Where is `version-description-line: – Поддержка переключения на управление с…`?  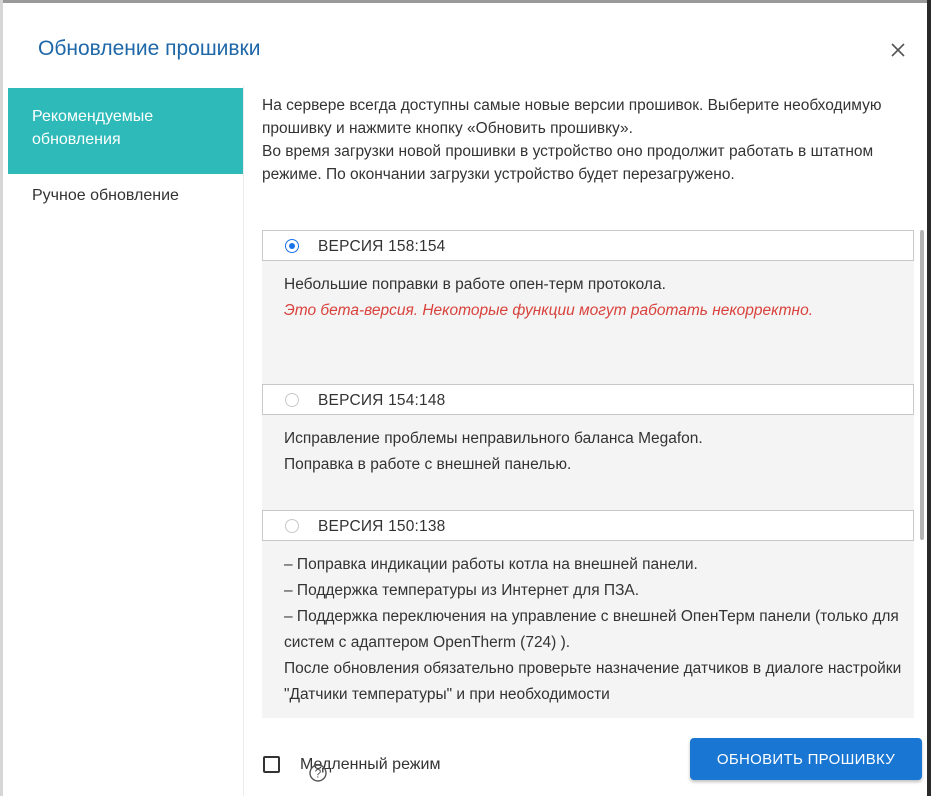
version-description-line: – Поддержка переключения на управление с… is located at coordinates (591, 629).